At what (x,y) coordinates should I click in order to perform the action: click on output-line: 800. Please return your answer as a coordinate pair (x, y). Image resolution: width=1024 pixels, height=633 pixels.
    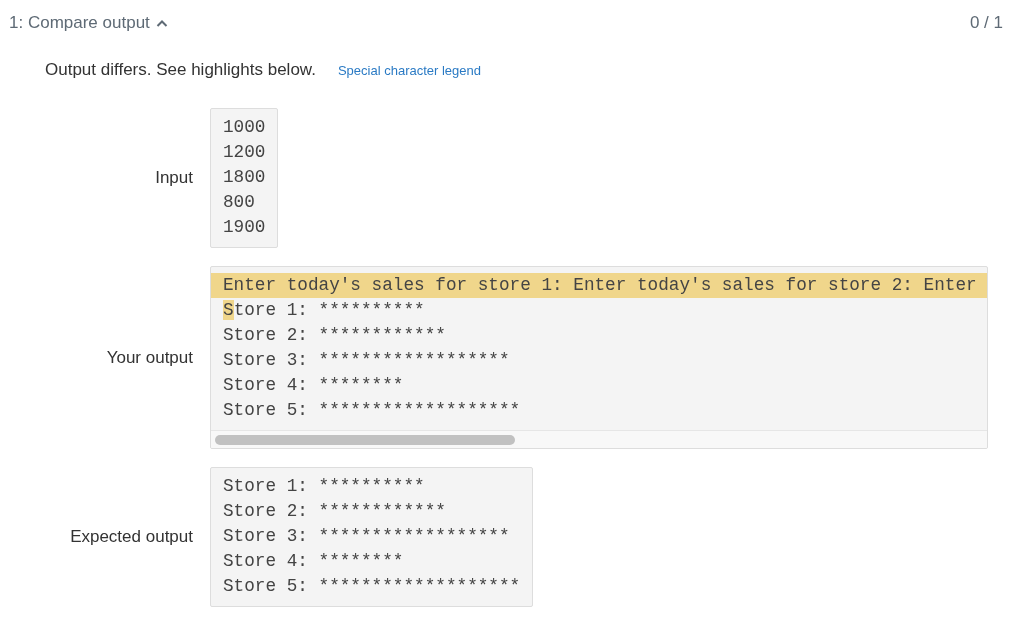
    Looking at the image, I should click on (239, 202).